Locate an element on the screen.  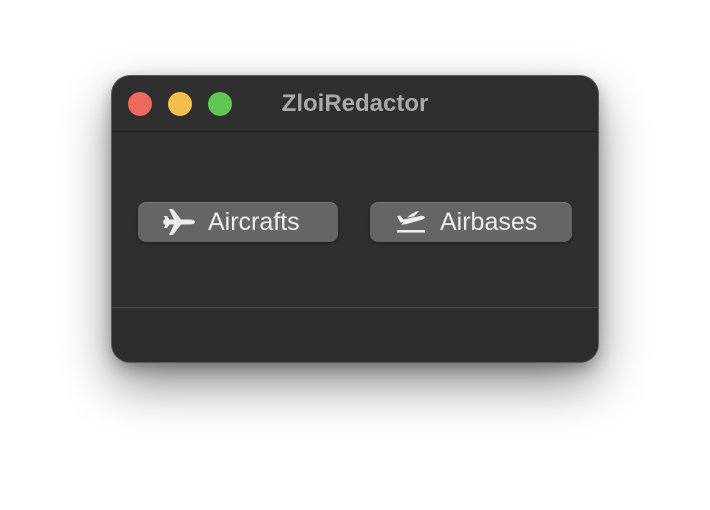
title-bar: ZloiRedactor is located at coordinates (355, 104).